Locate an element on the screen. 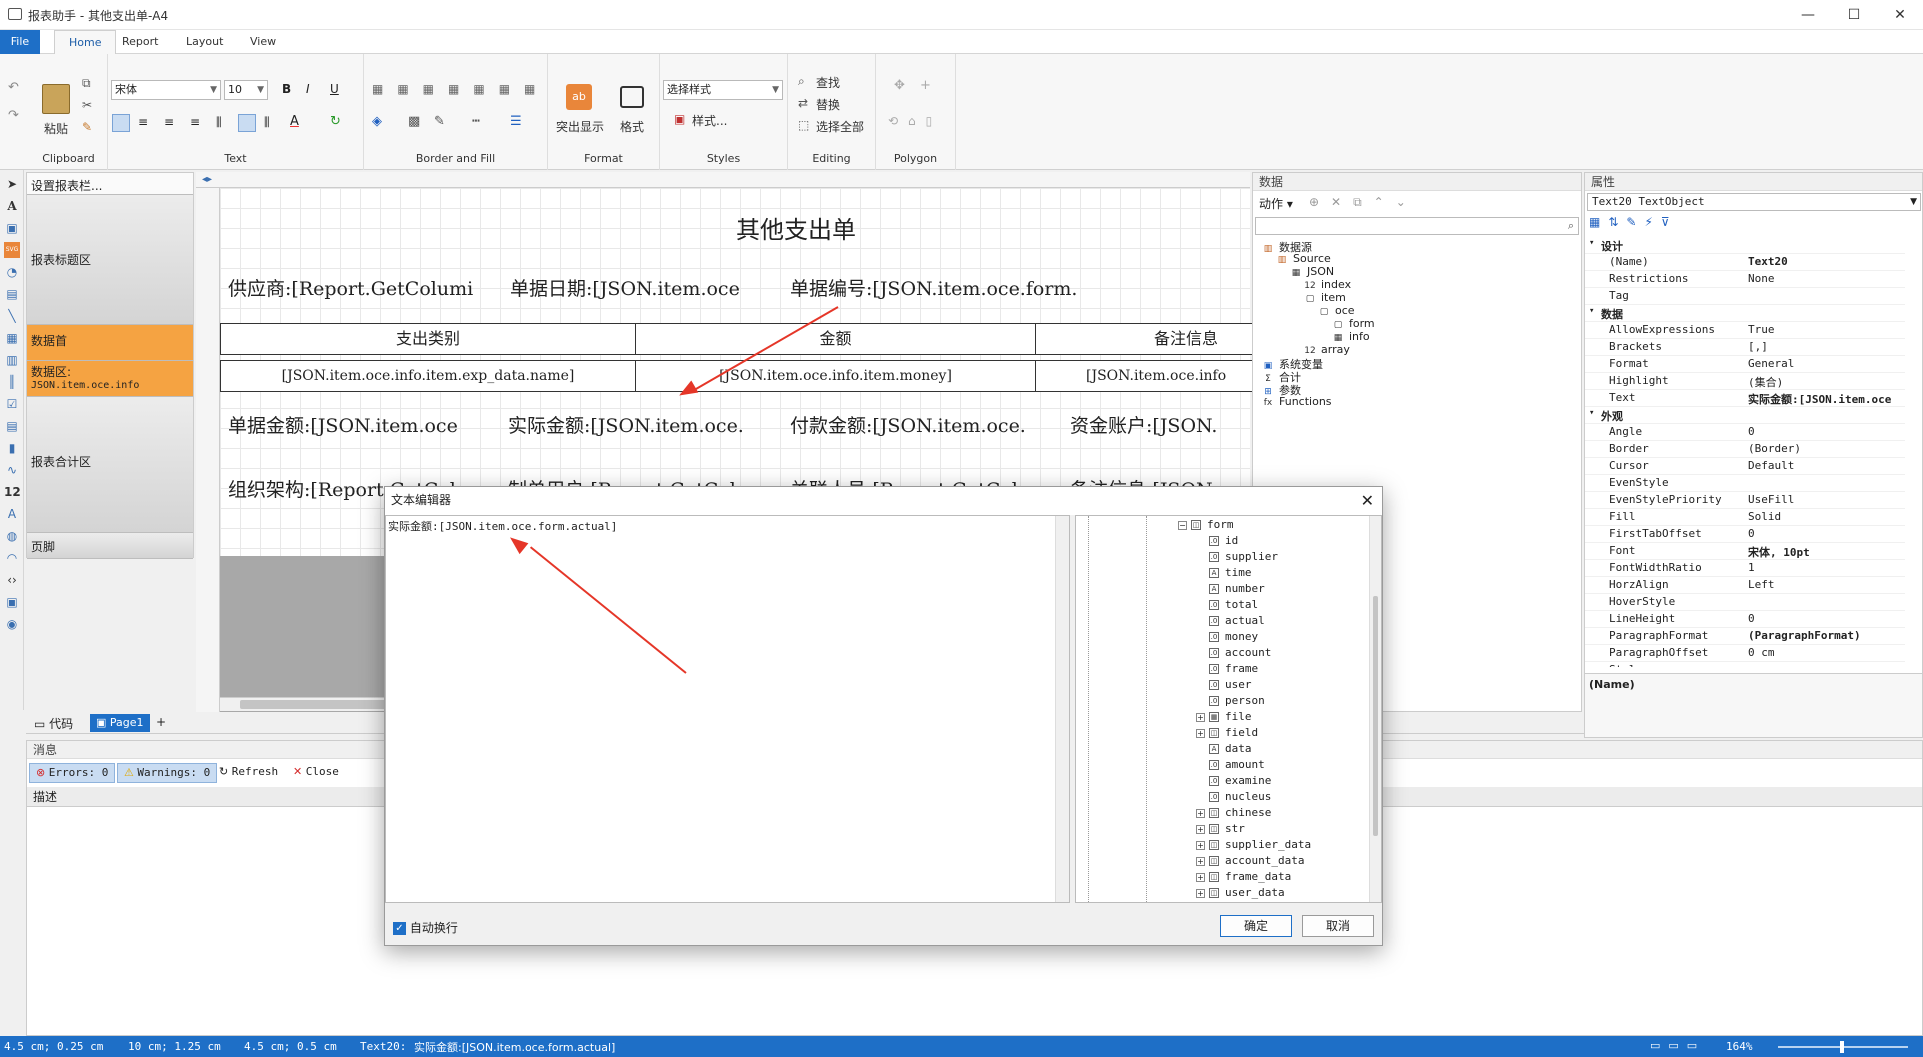 The width and height of the screenshot is (1923, 1057). property-value: None is located at coordinates (1825, 278).